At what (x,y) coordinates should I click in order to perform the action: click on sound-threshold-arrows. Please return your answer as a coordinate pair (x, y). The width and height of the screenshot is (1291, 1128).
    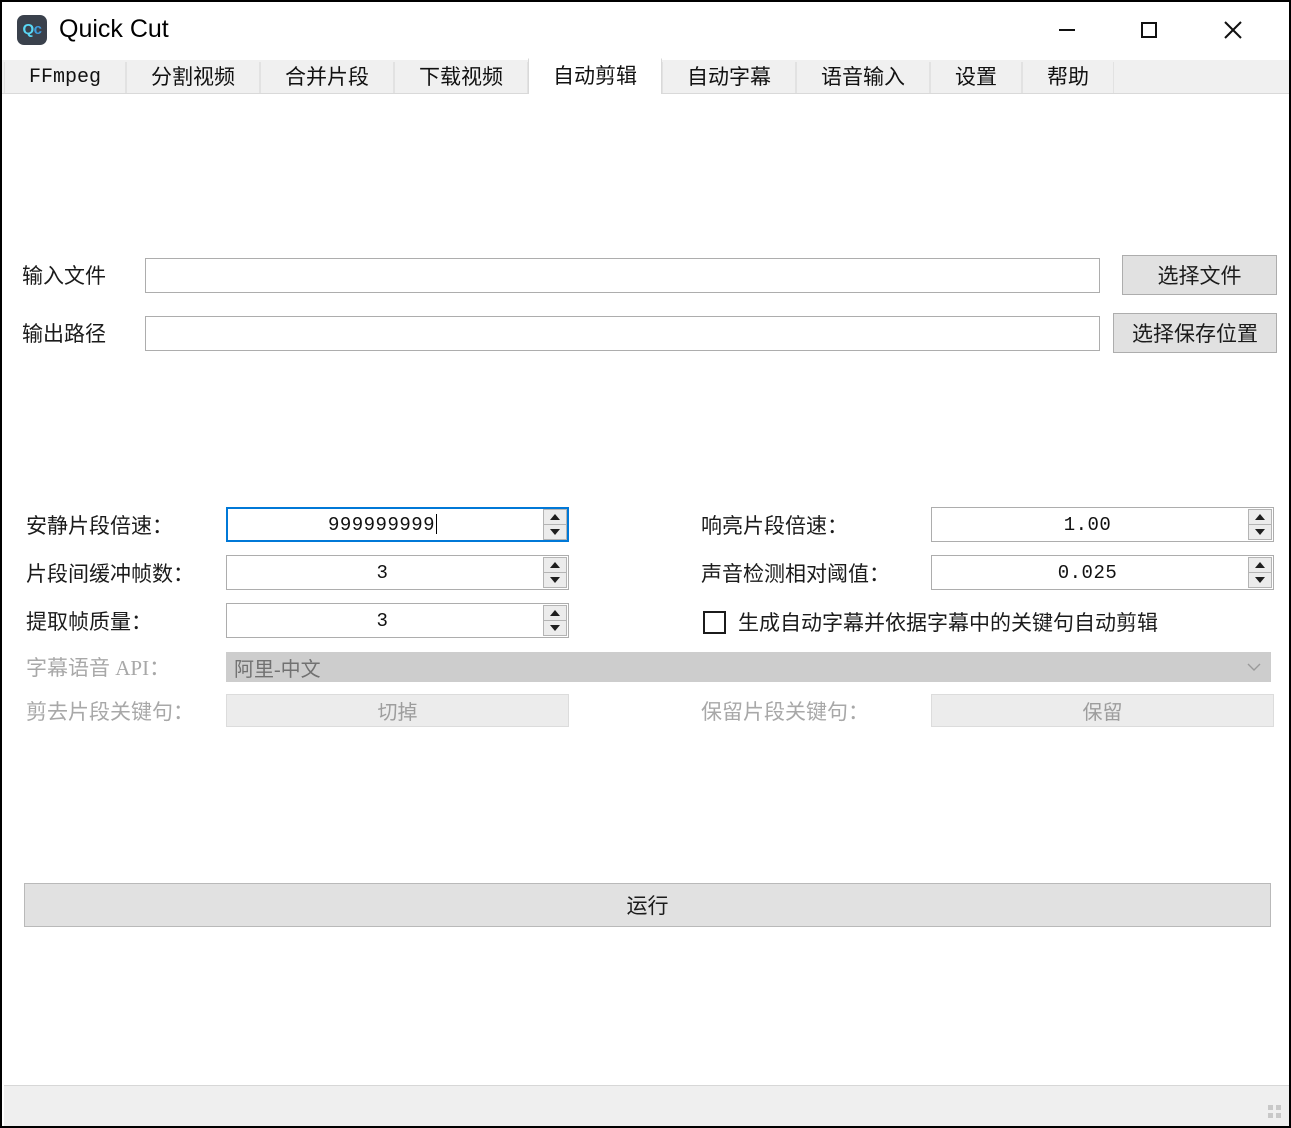
    Looking at the image, I should click on (1260, 572).